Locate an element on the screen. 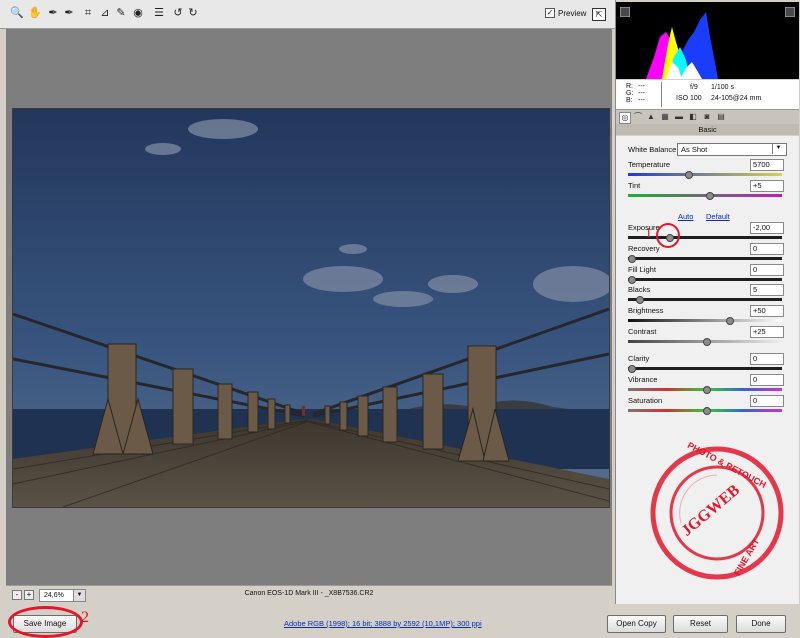 This screenshot has height=638, width=800. recovery-label: Recovery is located at coordinates (644, 248).